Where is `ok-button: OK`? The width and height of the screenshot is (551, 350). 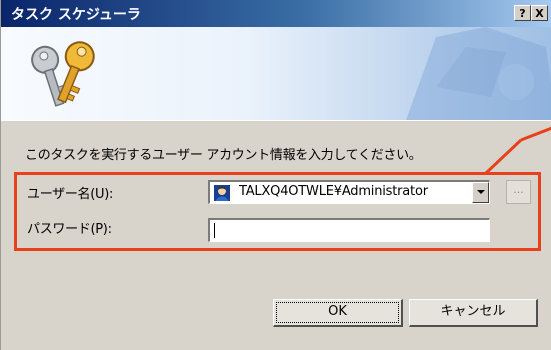 ok-button: OK is located at coordinates (338, 313).